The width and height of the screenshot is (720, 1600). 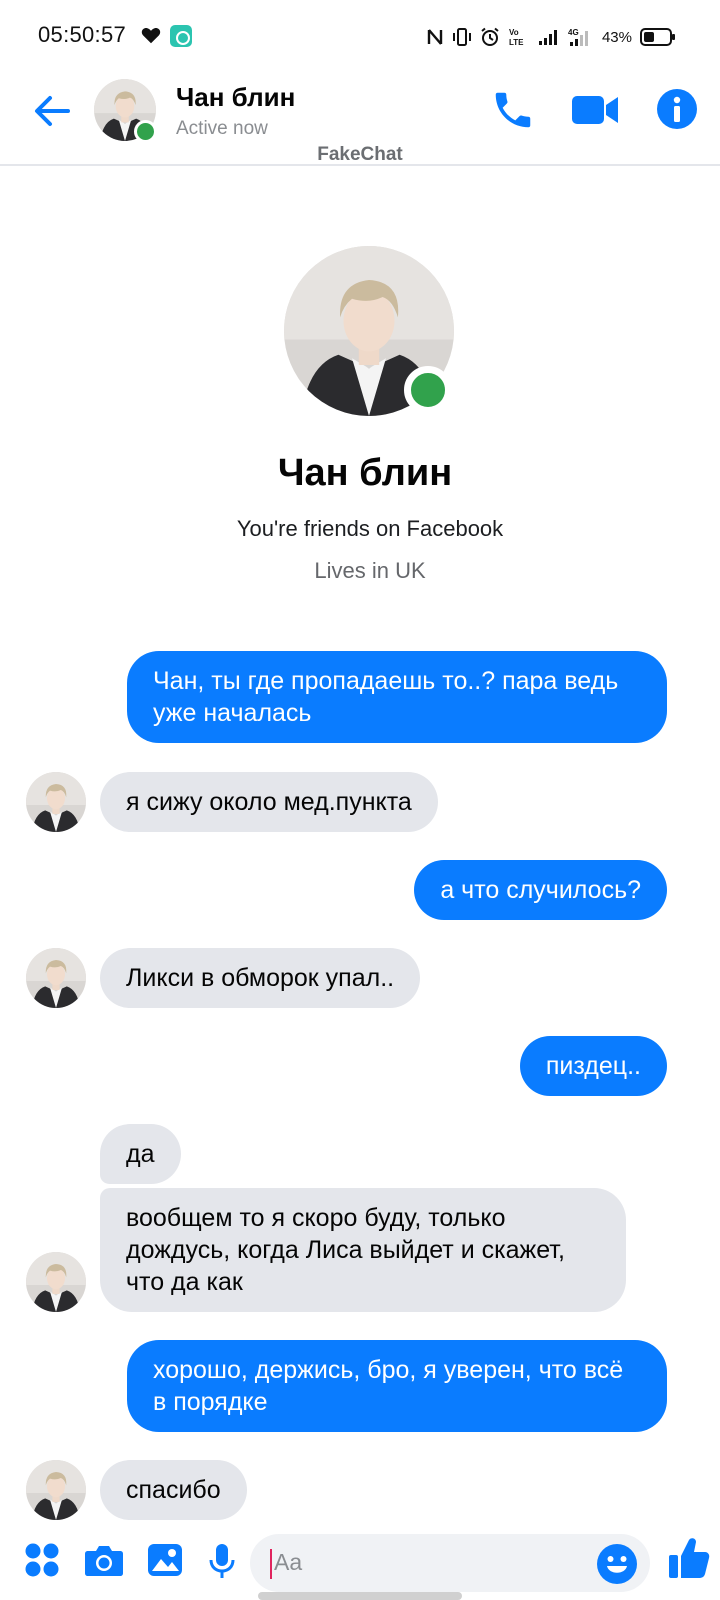 What do you see at coordinates (181, 36) in the screenshot?
I see `app-notification-icon` at bounding box center [181, 36].